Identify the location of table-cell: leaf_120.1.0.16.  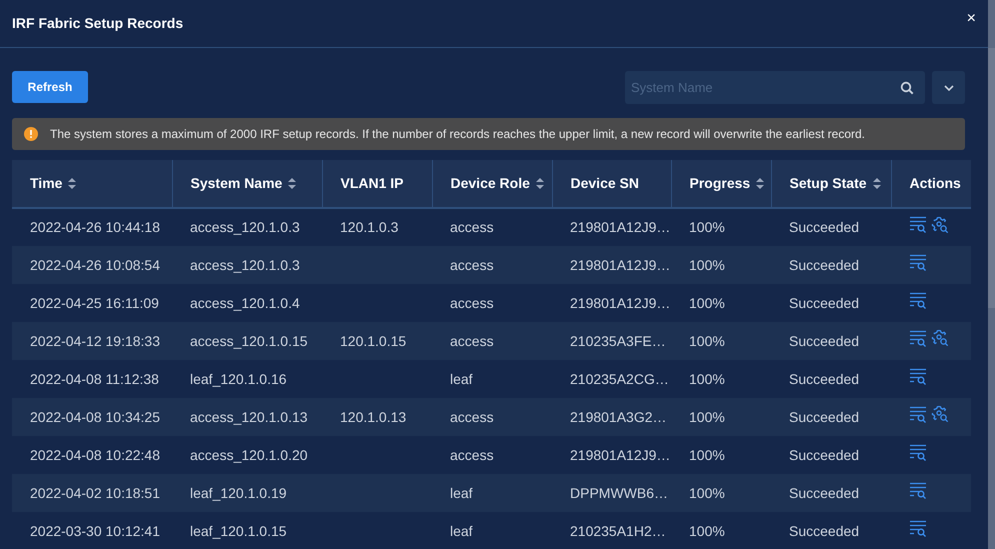
(238, 378).